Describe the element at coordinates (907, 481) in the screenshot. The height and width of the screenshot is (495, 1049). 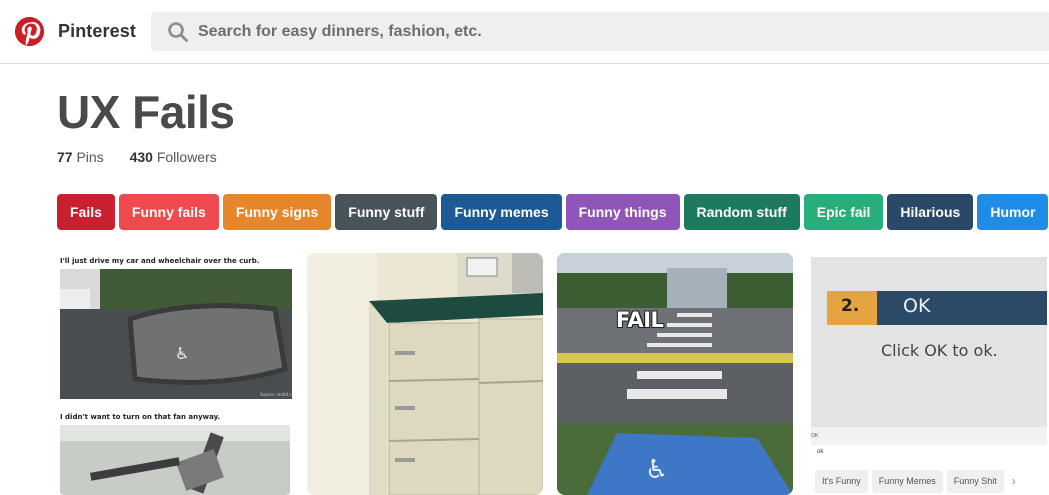
I see `related-tag-funny-memes: Funny Memes` at that location.